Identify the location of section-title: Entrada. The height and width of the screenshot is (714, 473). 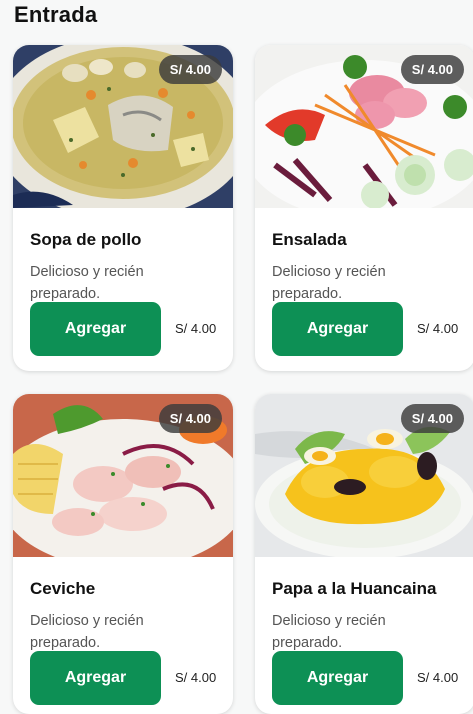
(56, 14).